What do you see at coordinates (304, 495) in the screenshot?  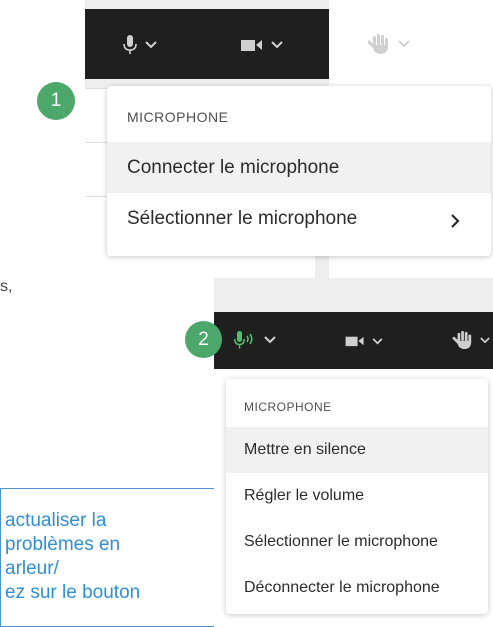 I see `menu-item-label: Régler le volume` at bounding box center [304, 495].